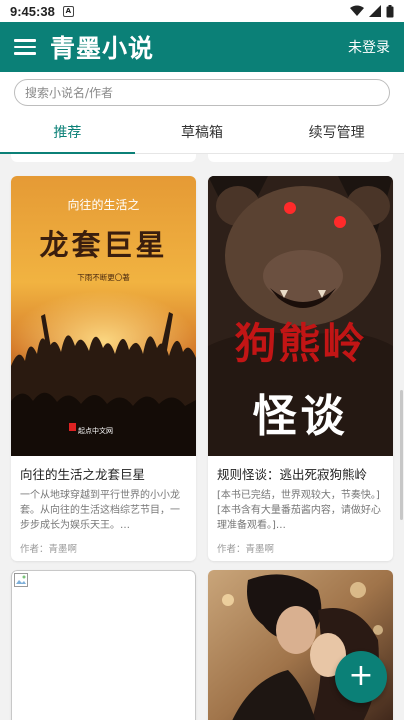 The image size is (404, 720). Describe the element at coordinates (202, 11) in the screenshot. I see `status-bar: 9:45:38 A` at that location.